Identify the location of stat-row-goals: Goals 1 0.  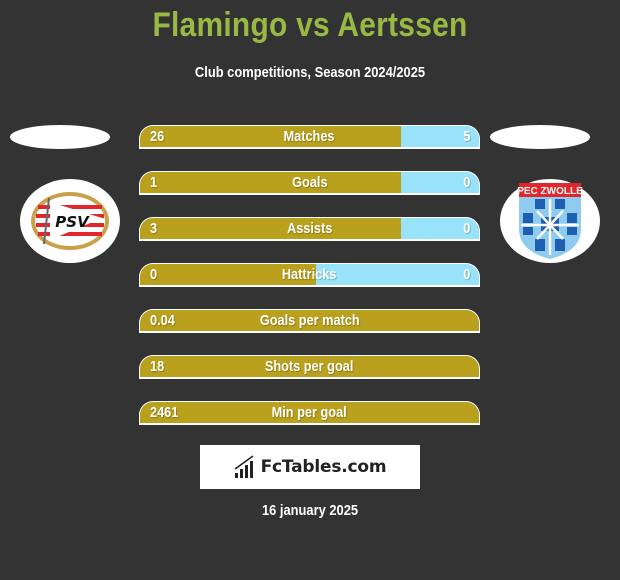
(309, 183).